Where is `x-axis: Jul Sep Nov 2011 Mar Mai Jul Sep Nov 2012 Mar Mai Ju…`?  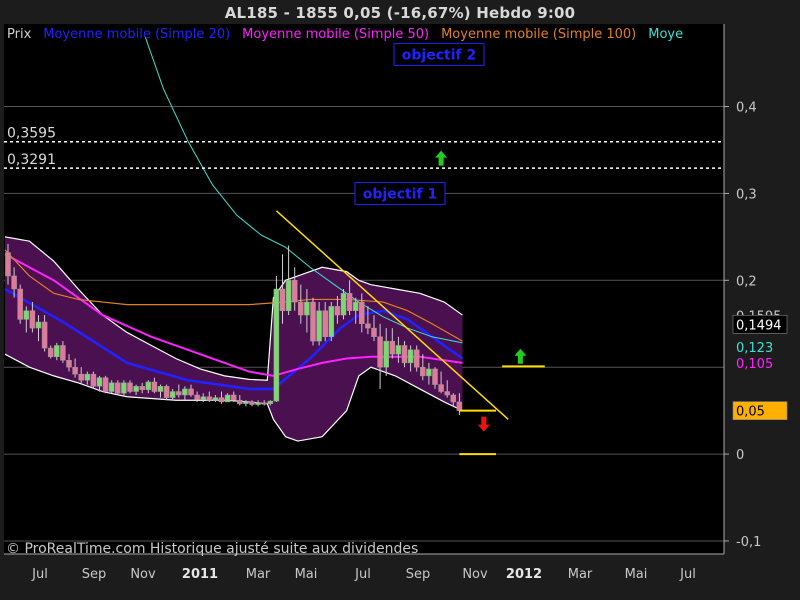
x-axis: Jul Sep Nov 2011 Mar Mai Jul Sep Nov 2012 Mar Mai Ju… is located at coordinates (364, 567).